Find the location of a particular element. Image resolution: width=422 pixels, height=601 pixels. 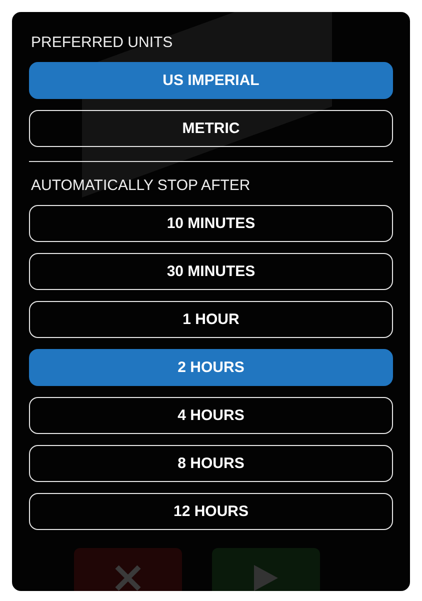

option-button: 8 HOURS is located at coordinates (211, 463).